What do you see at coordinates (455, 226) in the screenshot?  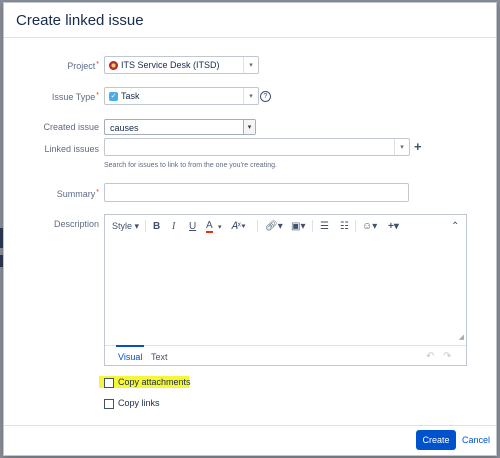 I see `collapse-toolbar-icon: ⌃` at bounding box center [455, 226].